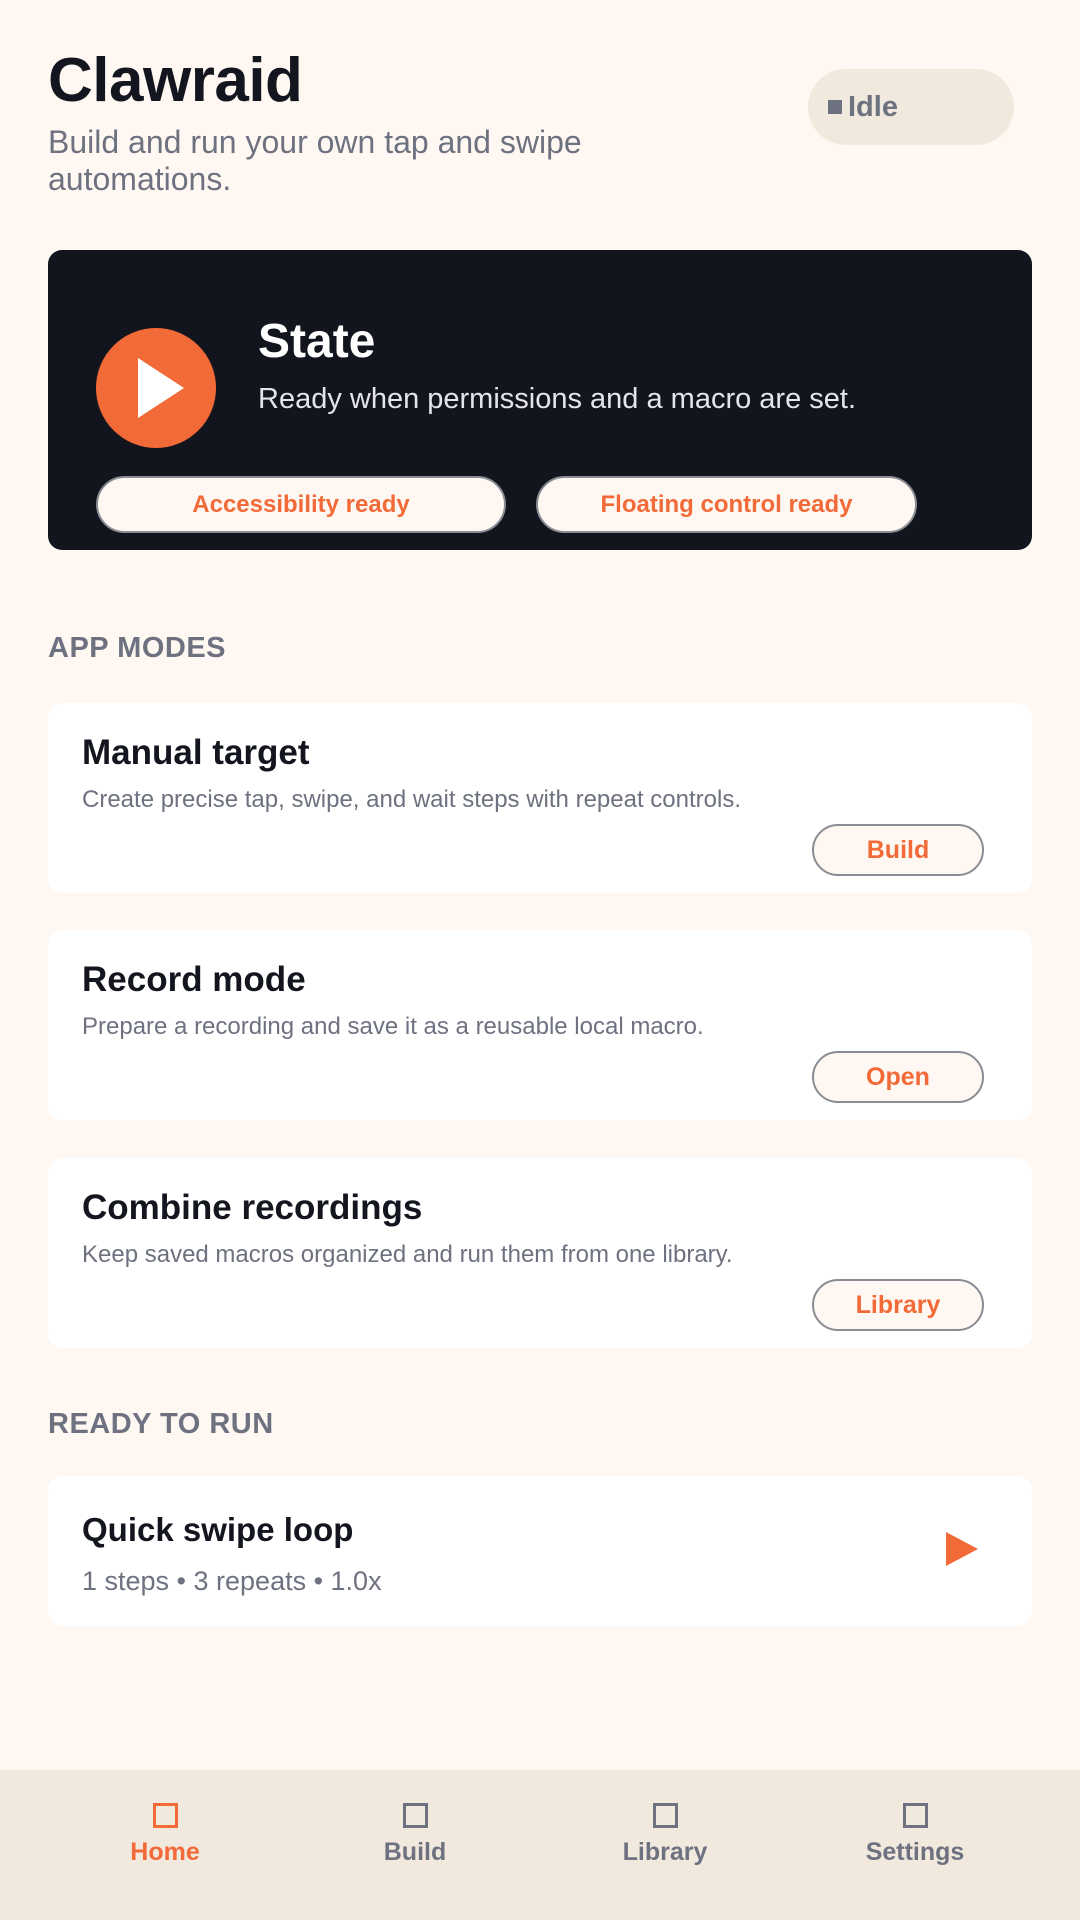 This screenshot has height=1920, width=1080. Describe the element at coordinates (911, 107) in the screenshot. I see `status-badge: Idle` at that location.